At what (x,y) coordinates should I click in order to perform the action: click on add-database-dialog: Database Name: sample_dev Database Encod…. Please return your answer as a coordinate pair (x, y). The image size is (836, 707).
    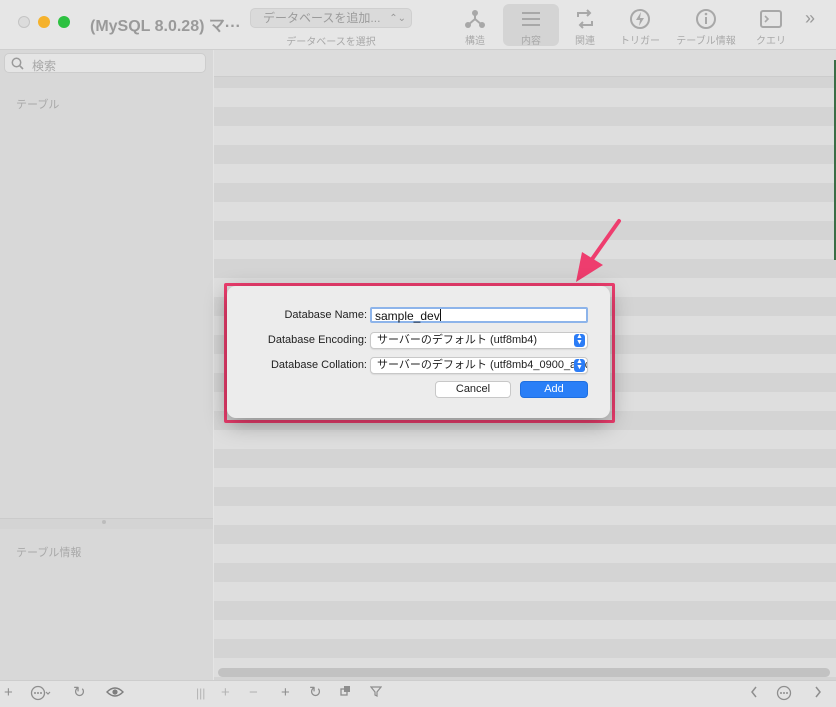
    Looking at the image, I should click on (418, 352).